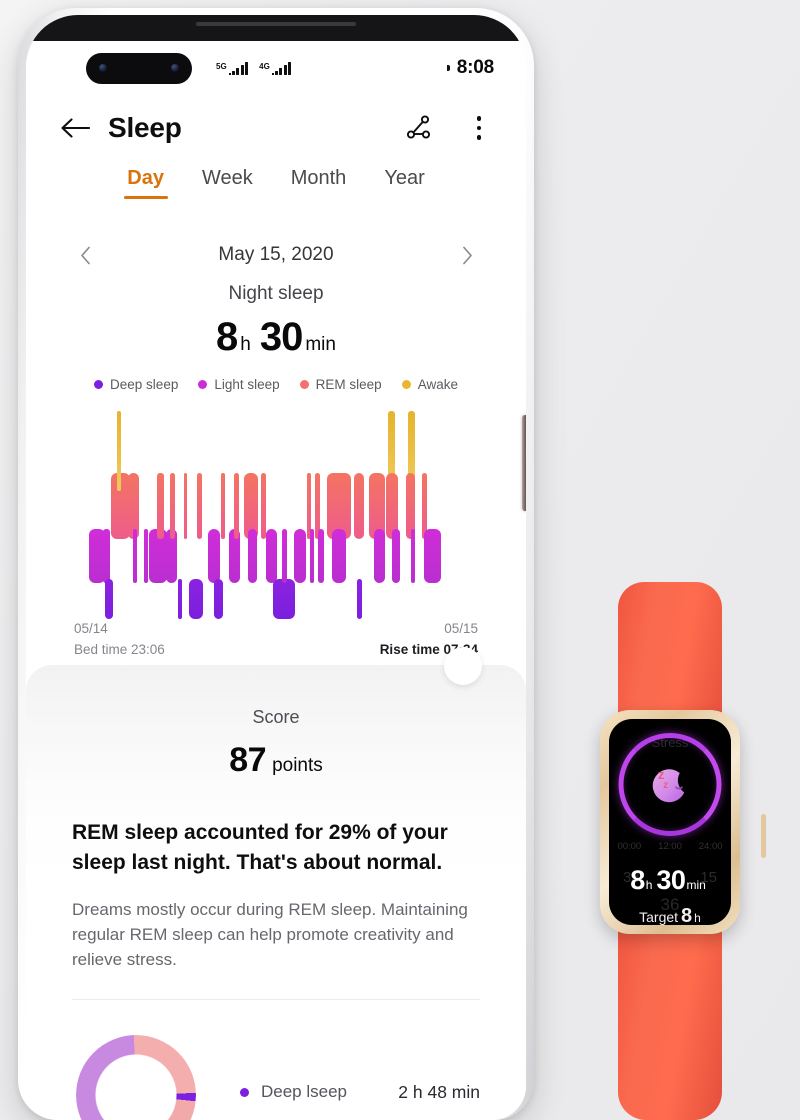 Image resolution: width=800 pixels, height=1120 pixels. I want to click on status-bar-clock: 8:08, so click(475, 67).